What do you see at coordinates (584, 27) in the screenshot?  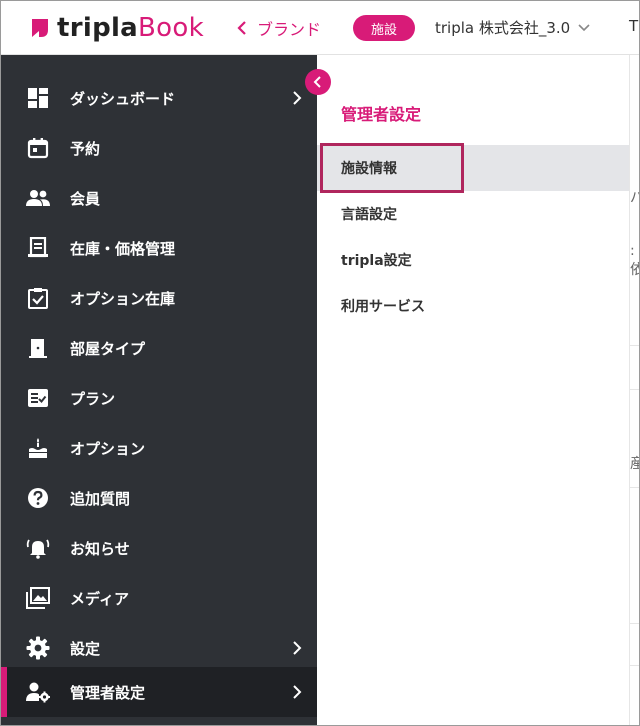 I see `chevron-down-icon` at bounding box center [584, 27].